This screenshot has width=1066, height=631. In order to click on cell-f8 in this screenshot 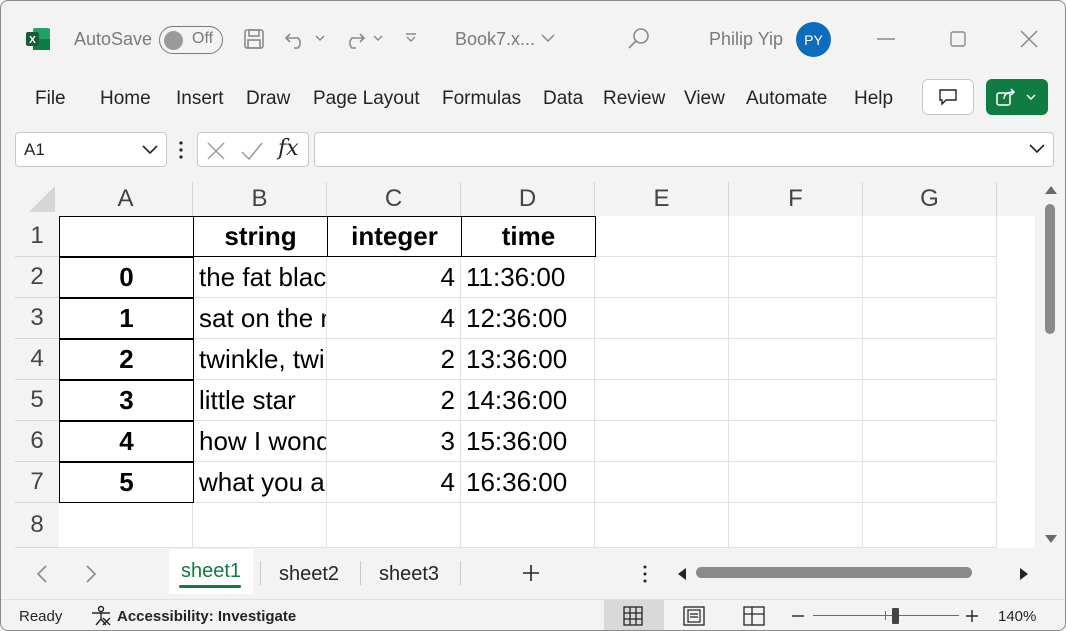, I will do `click(796, 525)`.